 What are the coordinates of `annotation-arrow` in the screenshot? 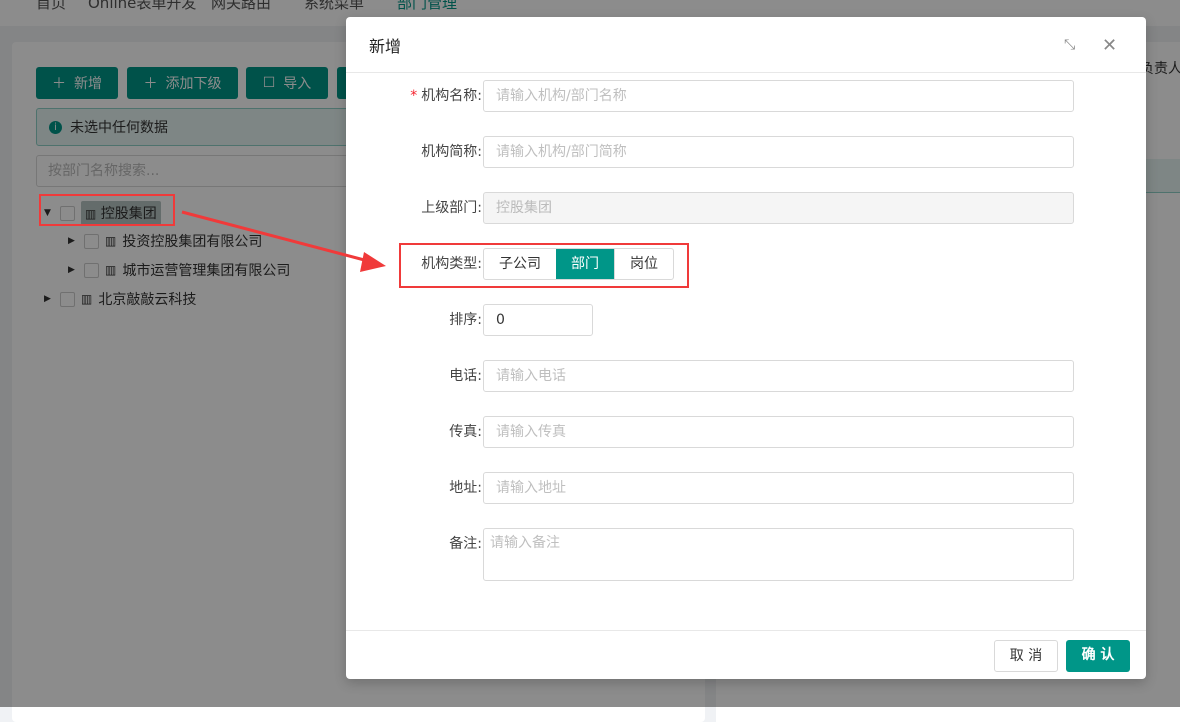 It's located at (283, 241).